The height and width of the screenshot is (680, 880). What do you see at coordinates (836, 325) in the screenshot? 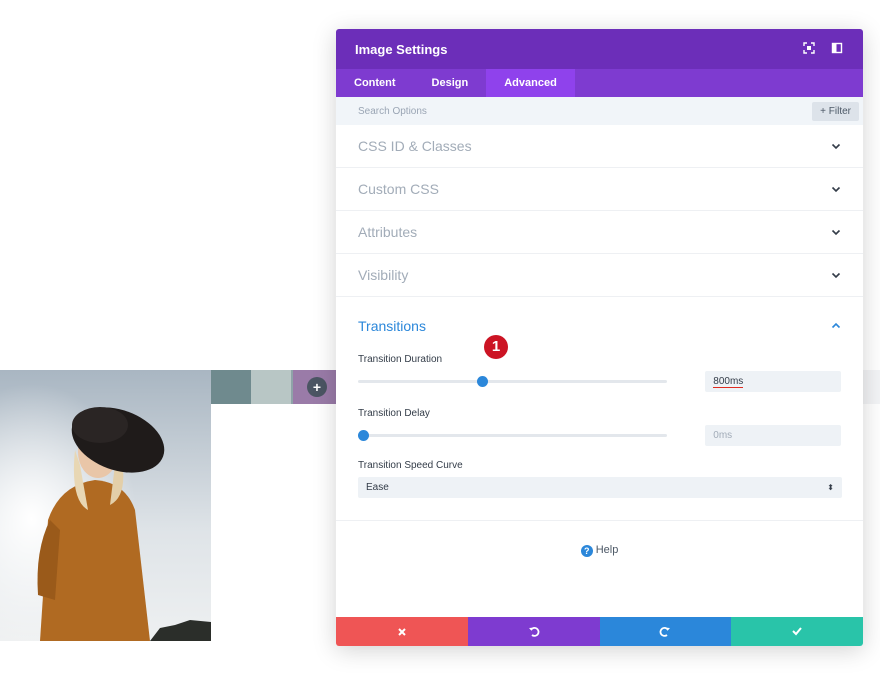
I see `chevron-up-icon` at bounding box center [836, 325].